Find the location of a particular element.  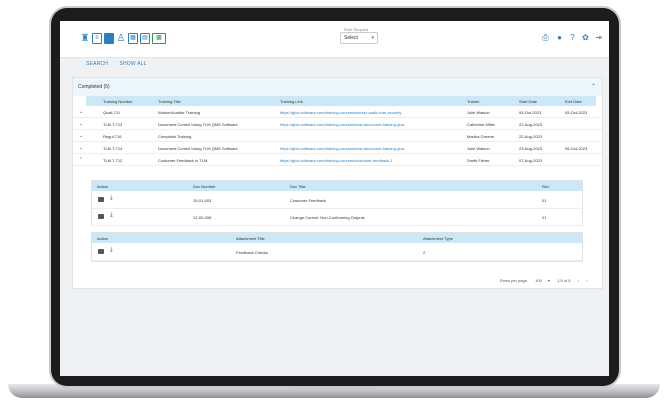

col-training-title: Training Title is located at coordinates (169, 101).